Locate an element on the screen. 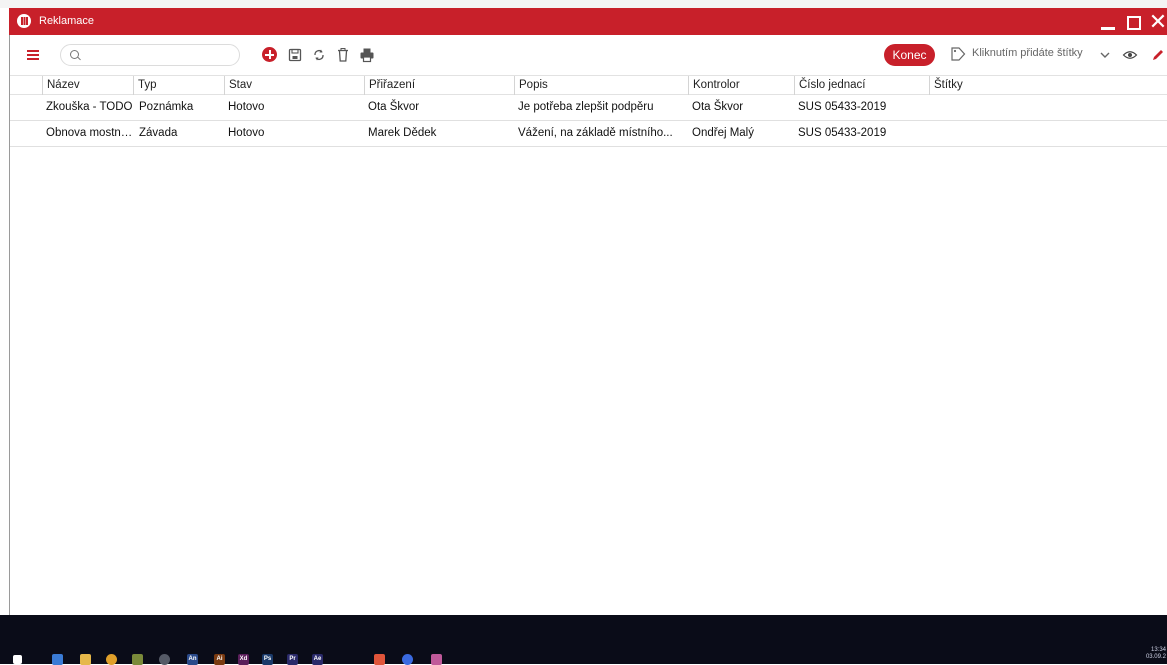 Image resolution: width=1167 pixels, height=665 pixels. toolbar: Konec Kliknutím přidáte štítky is located at coordinates (588, 55).